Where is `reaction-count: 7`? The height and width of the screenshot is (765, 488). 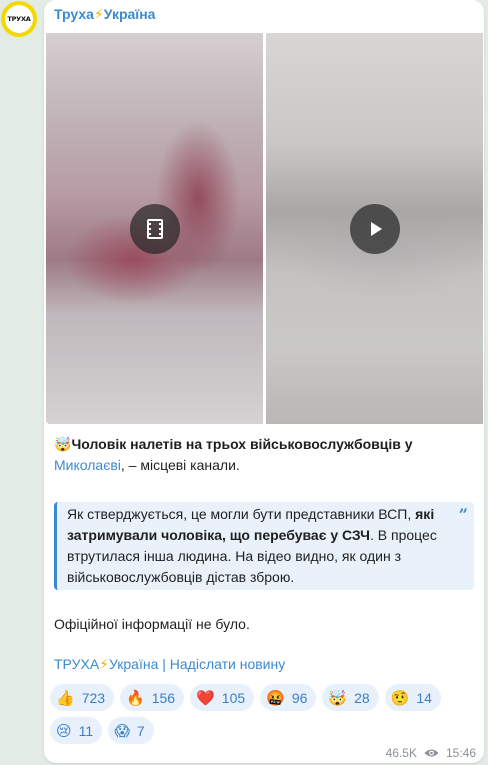 reaction-count: 7 is located at coordinates (140, 730).